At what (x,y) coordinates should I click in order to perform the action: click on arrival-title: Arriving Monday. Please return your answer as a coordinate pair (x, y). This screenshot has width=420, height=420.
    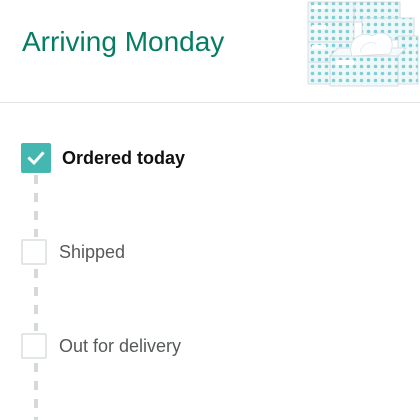
    Looking at the image, I should click on (123, 41).